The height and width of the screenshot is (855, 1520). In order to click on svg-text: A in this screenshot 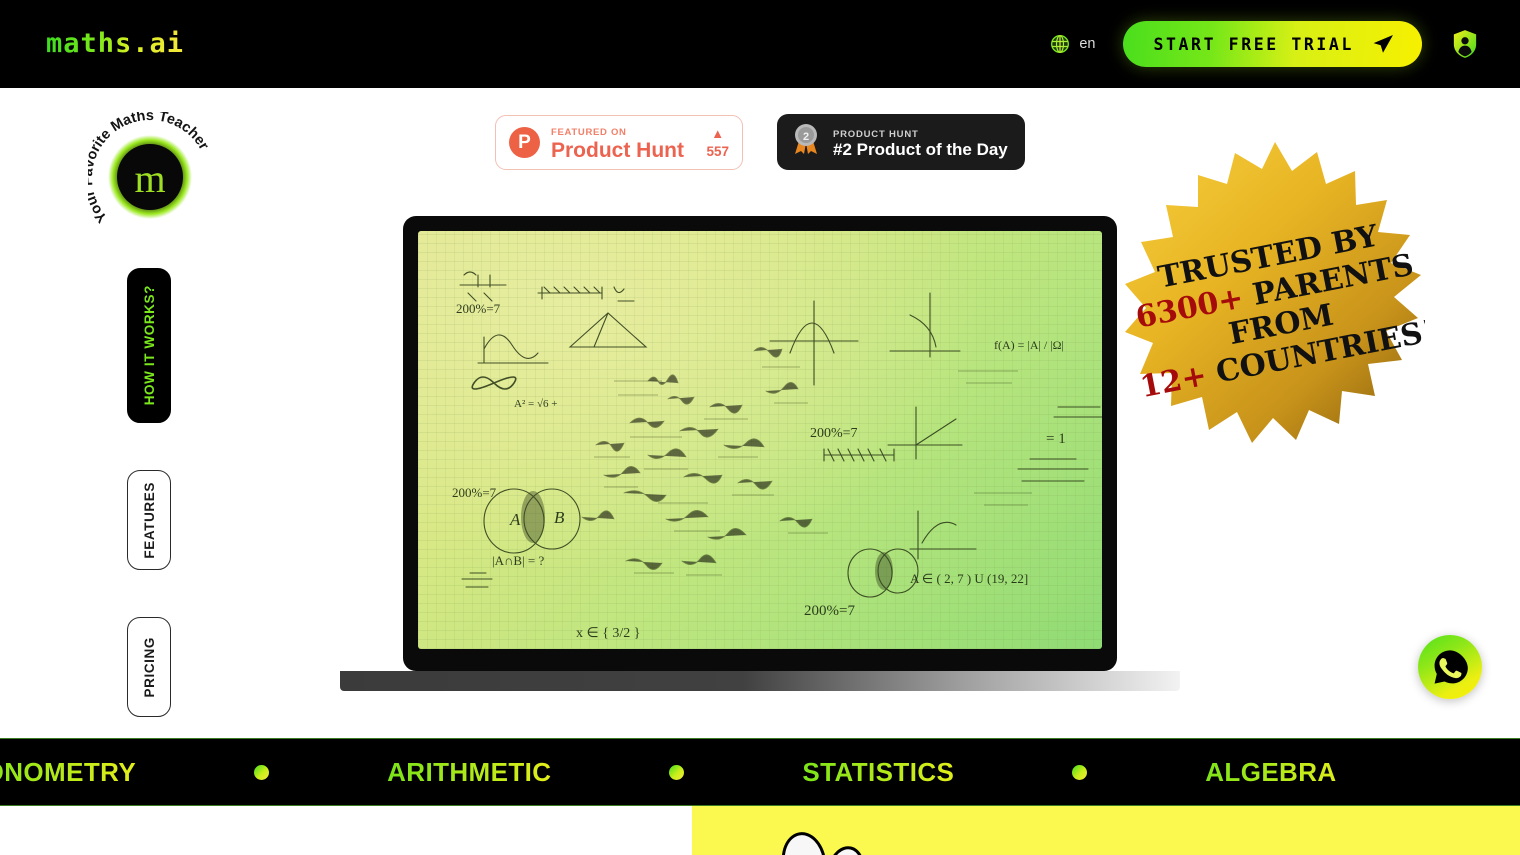, I will do `click(515, 519)`.